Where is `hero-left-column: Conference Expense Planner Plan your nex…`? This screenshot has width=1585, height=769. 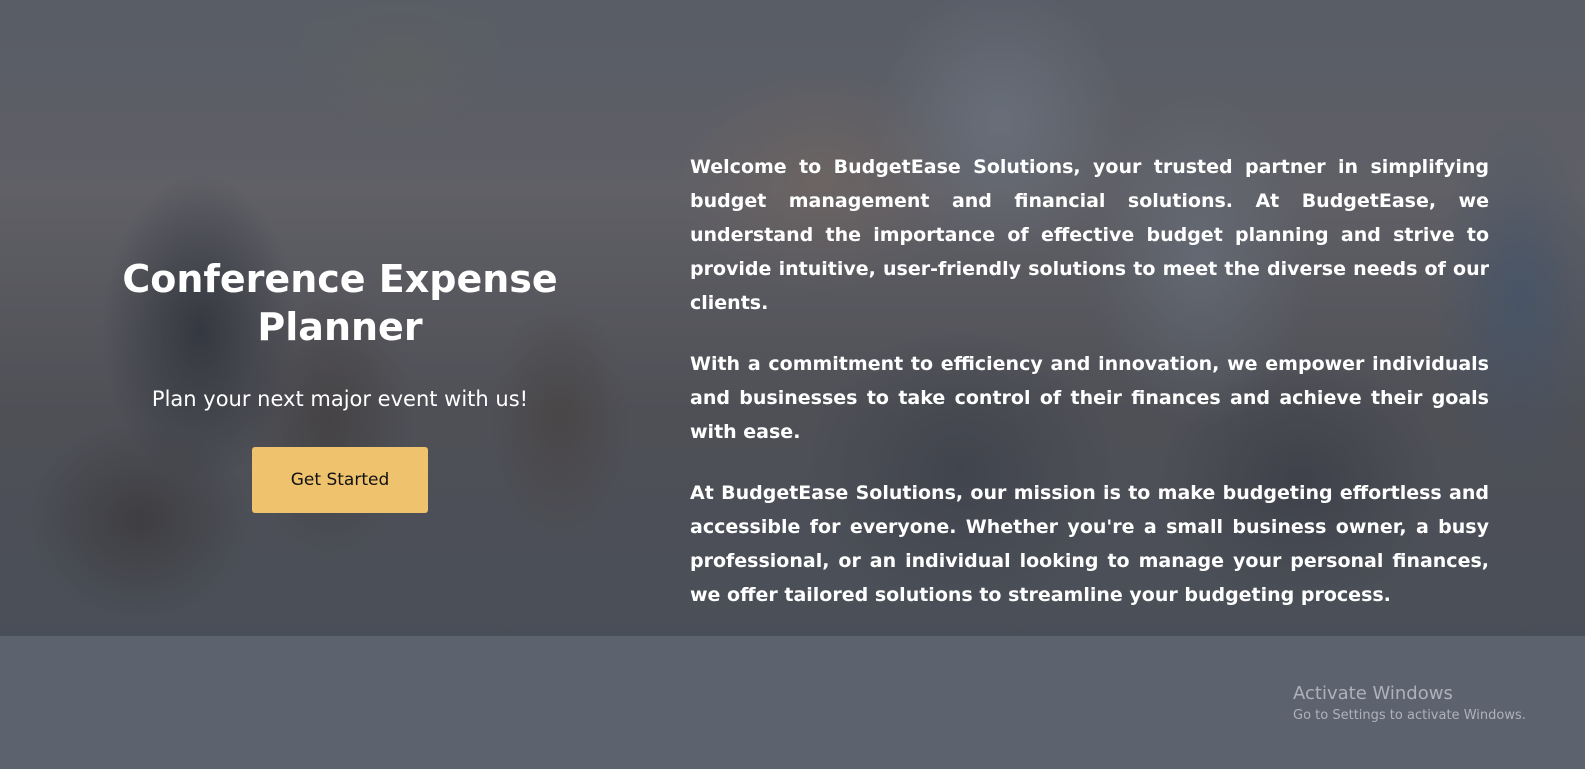 hero-left-column: Conference Expense Planner Plan your nex… is located at coordinates (340, 384).